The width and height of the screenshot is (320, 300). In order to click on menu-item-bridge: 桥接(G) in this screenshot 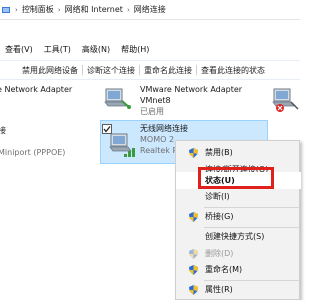, I will do `click(238, 216)`.